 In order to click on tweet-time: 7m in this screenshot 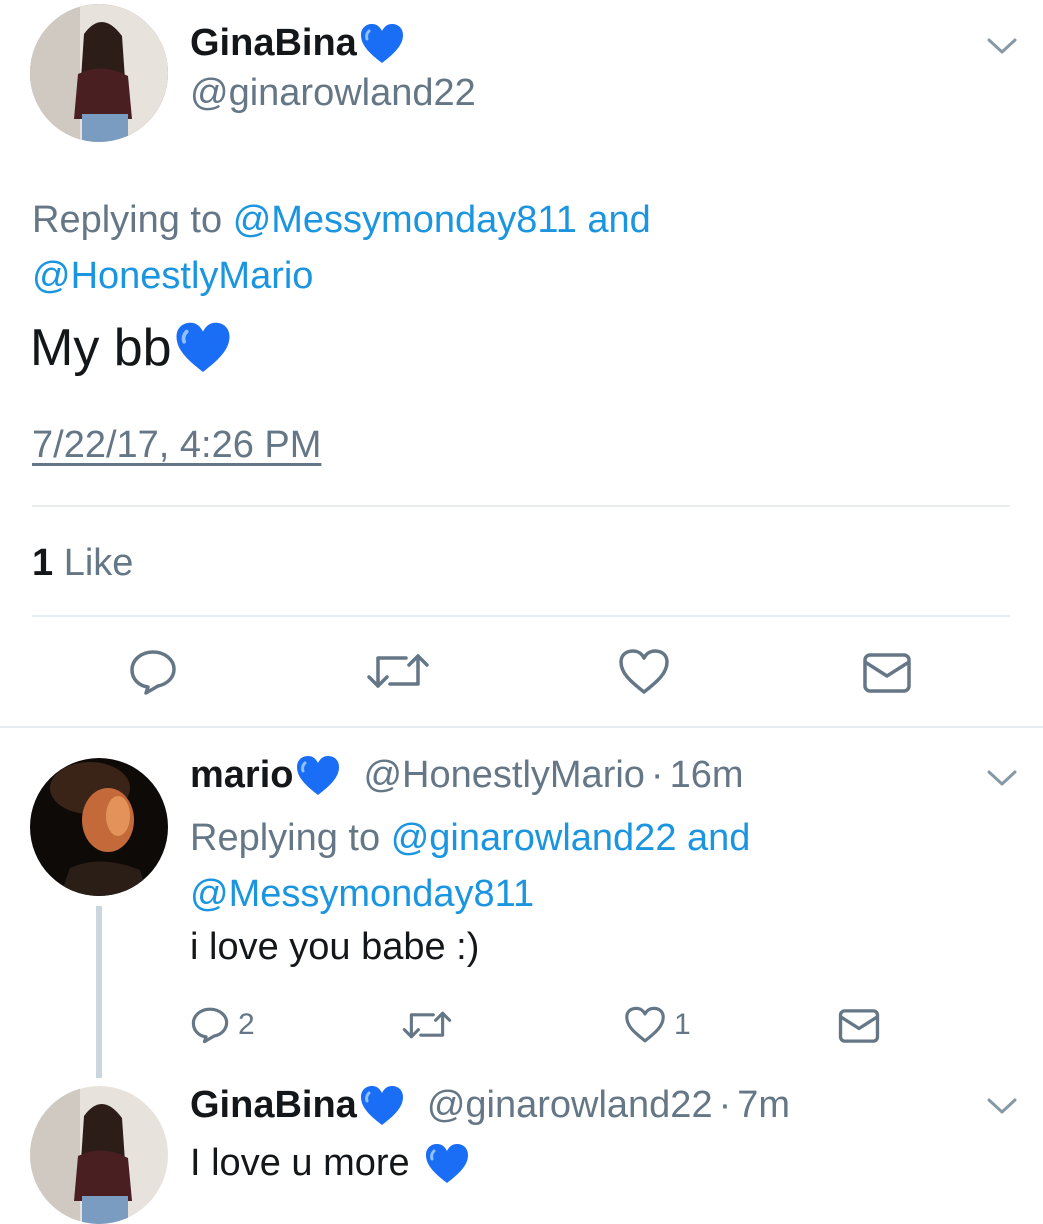, I will do `click(763, 1105)`.